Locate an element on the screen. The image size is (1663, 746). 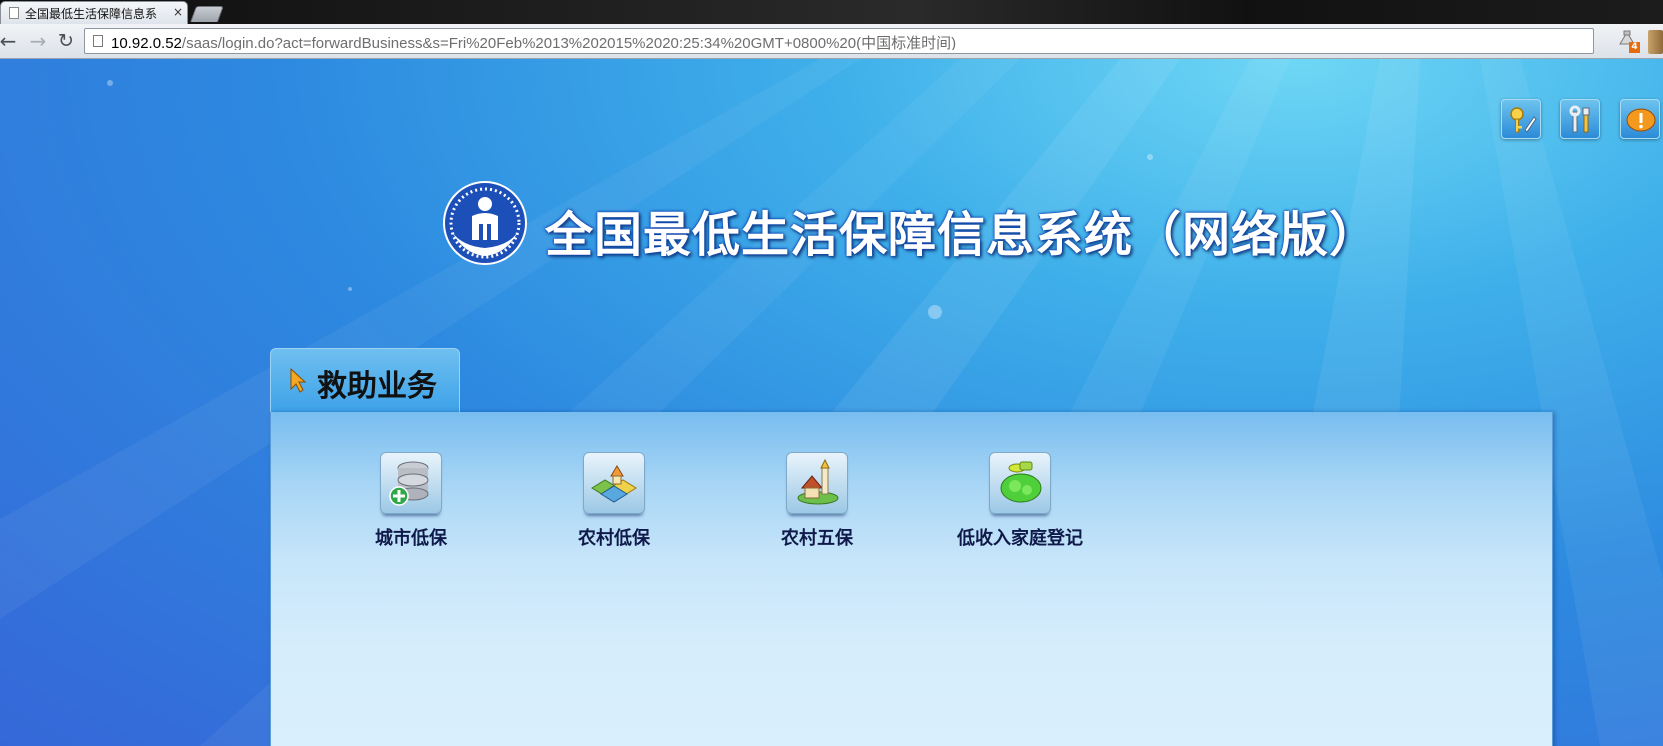
module-rural-five-guarantees: 农村五保 is located at coordinates (817, 502).